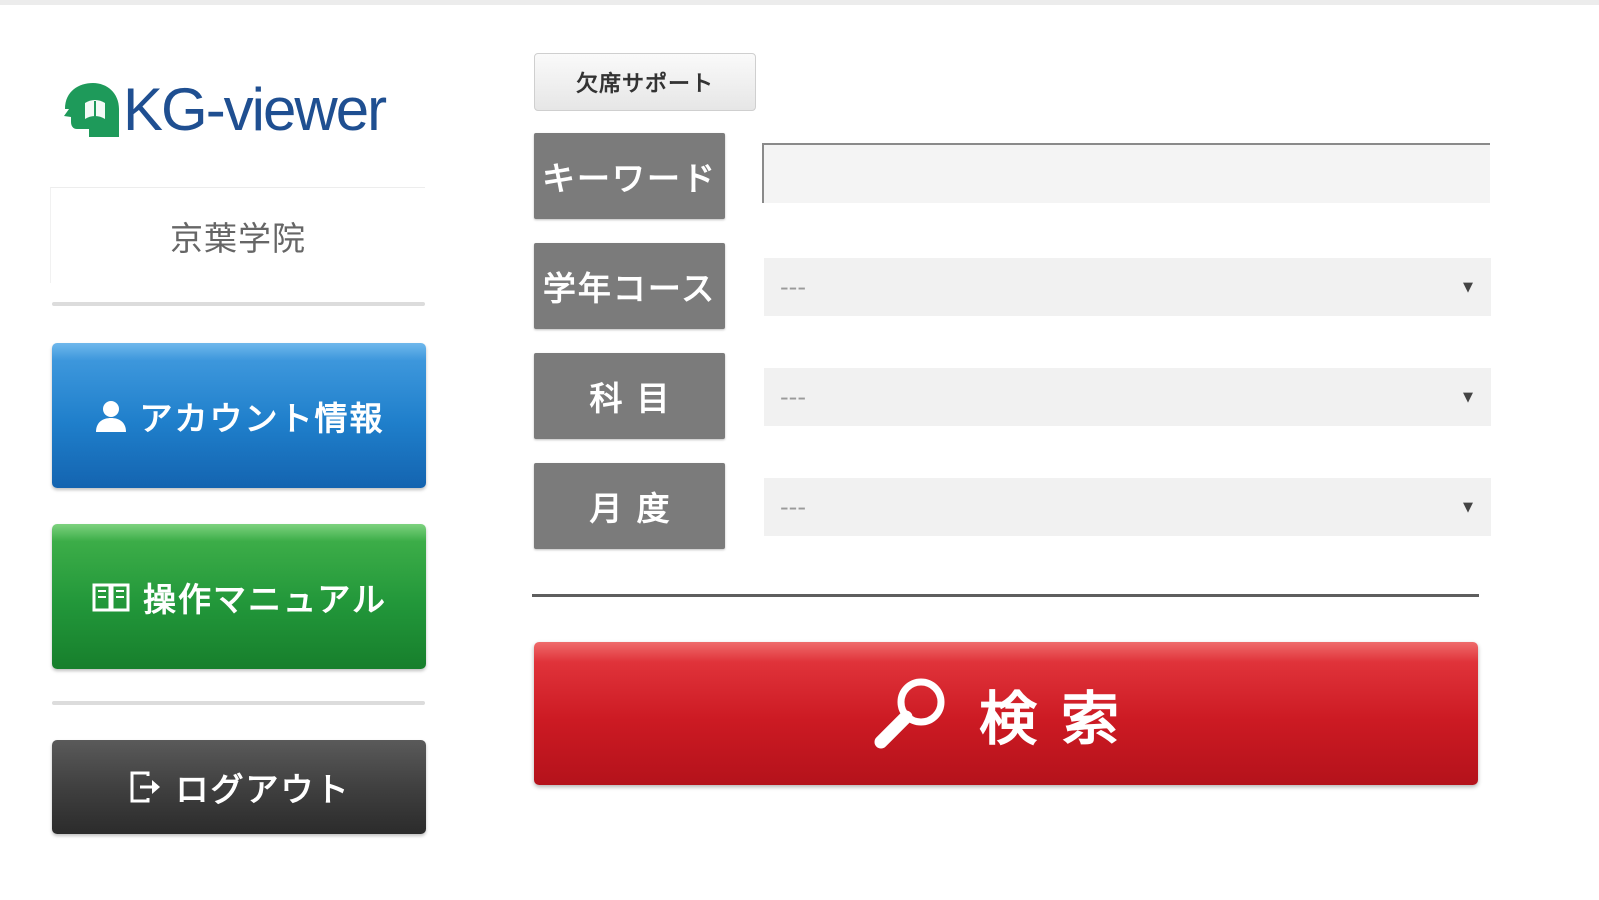 The height and width of the screenshot is (900, 1599). Describe the element at coordinates (909, 713) in the screenshot. I see `search-icon` at that location.